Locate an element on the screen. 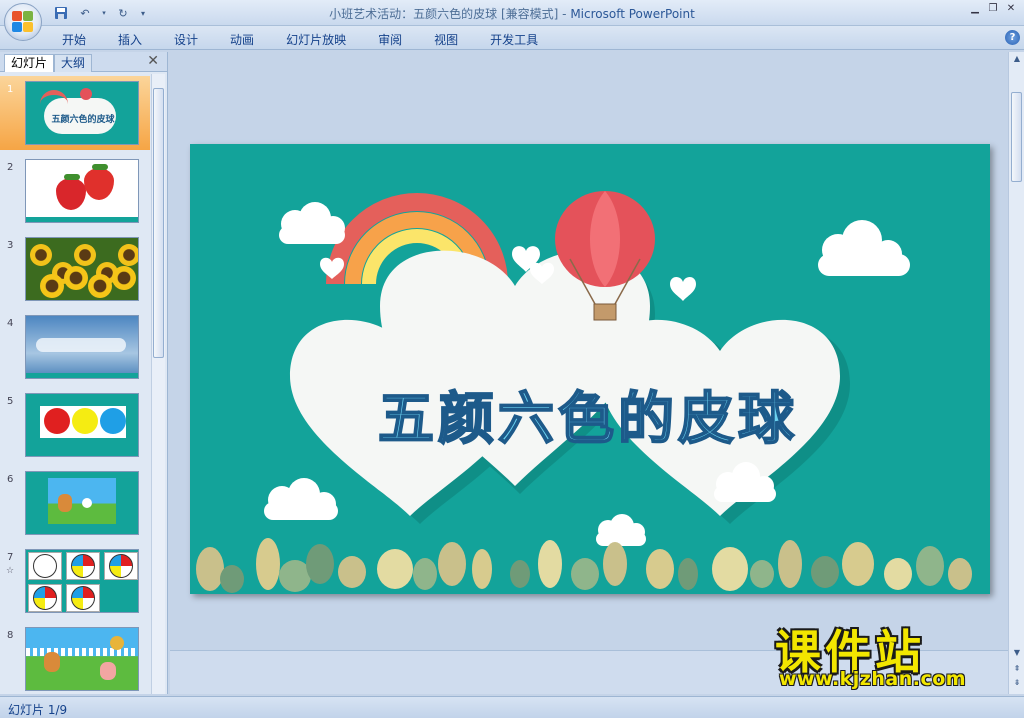 The width and height of the screenshot is (1024, 718). slide-number: 7 is located at coordinates (10, 557).